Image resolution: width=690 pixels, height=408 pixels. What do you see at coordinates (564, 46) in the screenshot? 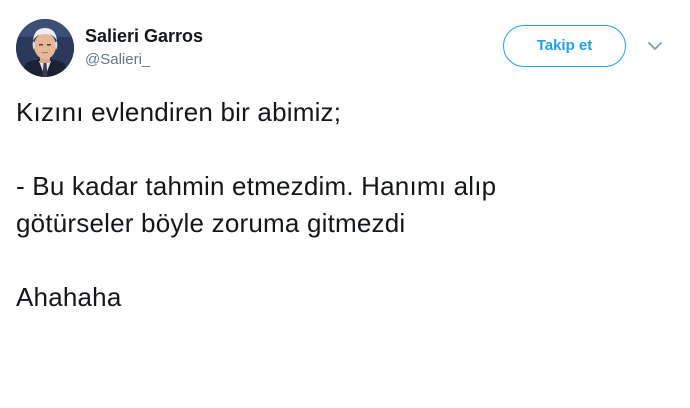
I see `follow-button: Takip et` at bounding box center [564, 46].